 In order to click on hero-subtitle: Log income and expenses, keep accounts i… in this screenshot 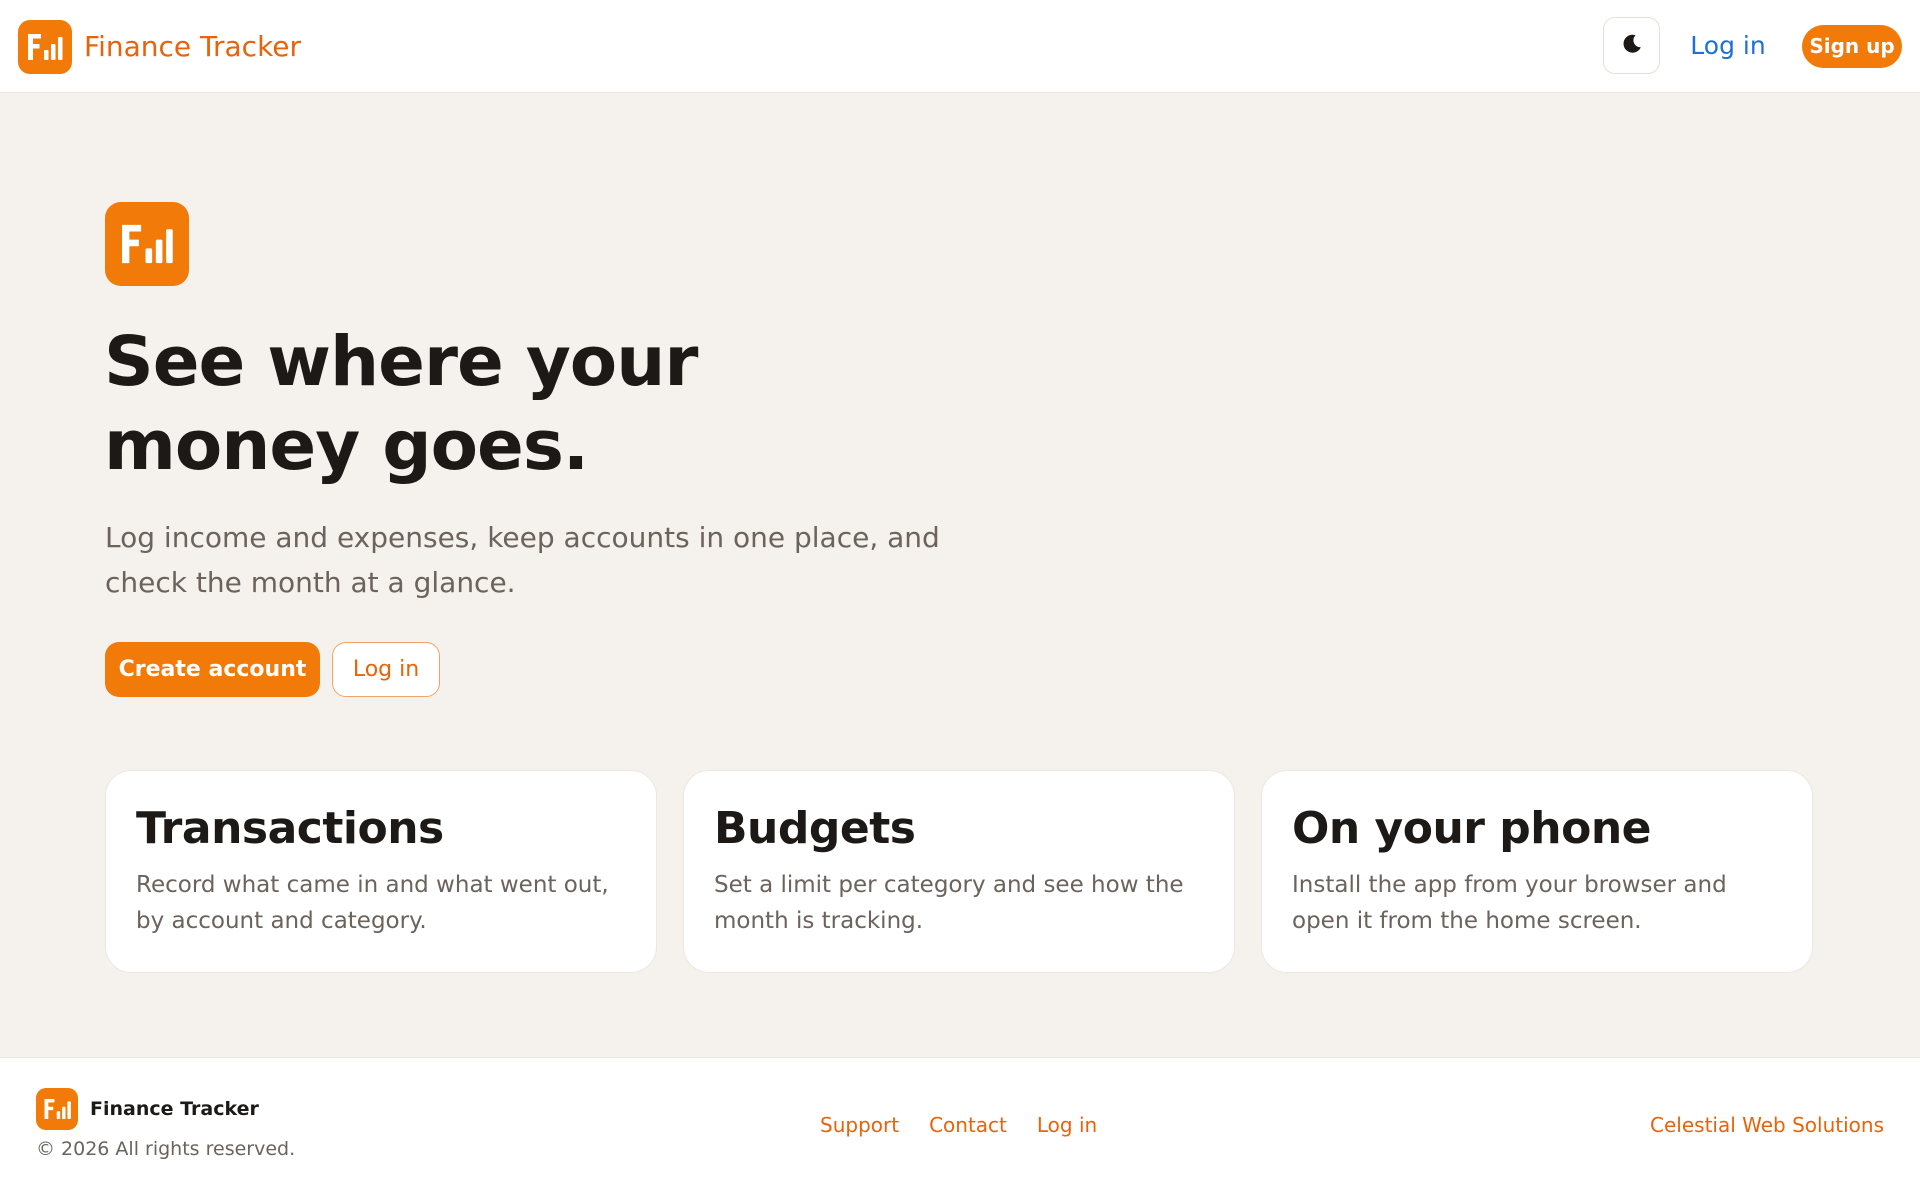, I will do `click(555, 560)`.